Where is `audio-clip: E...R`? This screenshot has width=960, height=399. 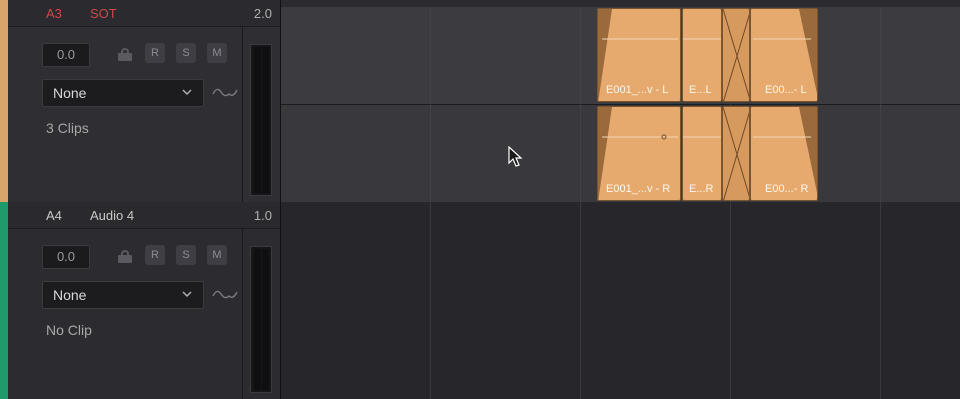
audio-clip: E...R is located at coordinates (702, 153).